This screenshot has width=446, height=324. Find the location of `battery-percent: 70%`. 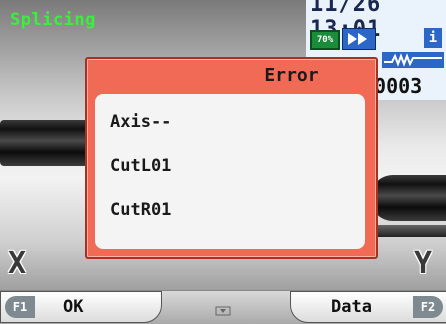

battery-percent: 70% is located at coordinates (325, 40).